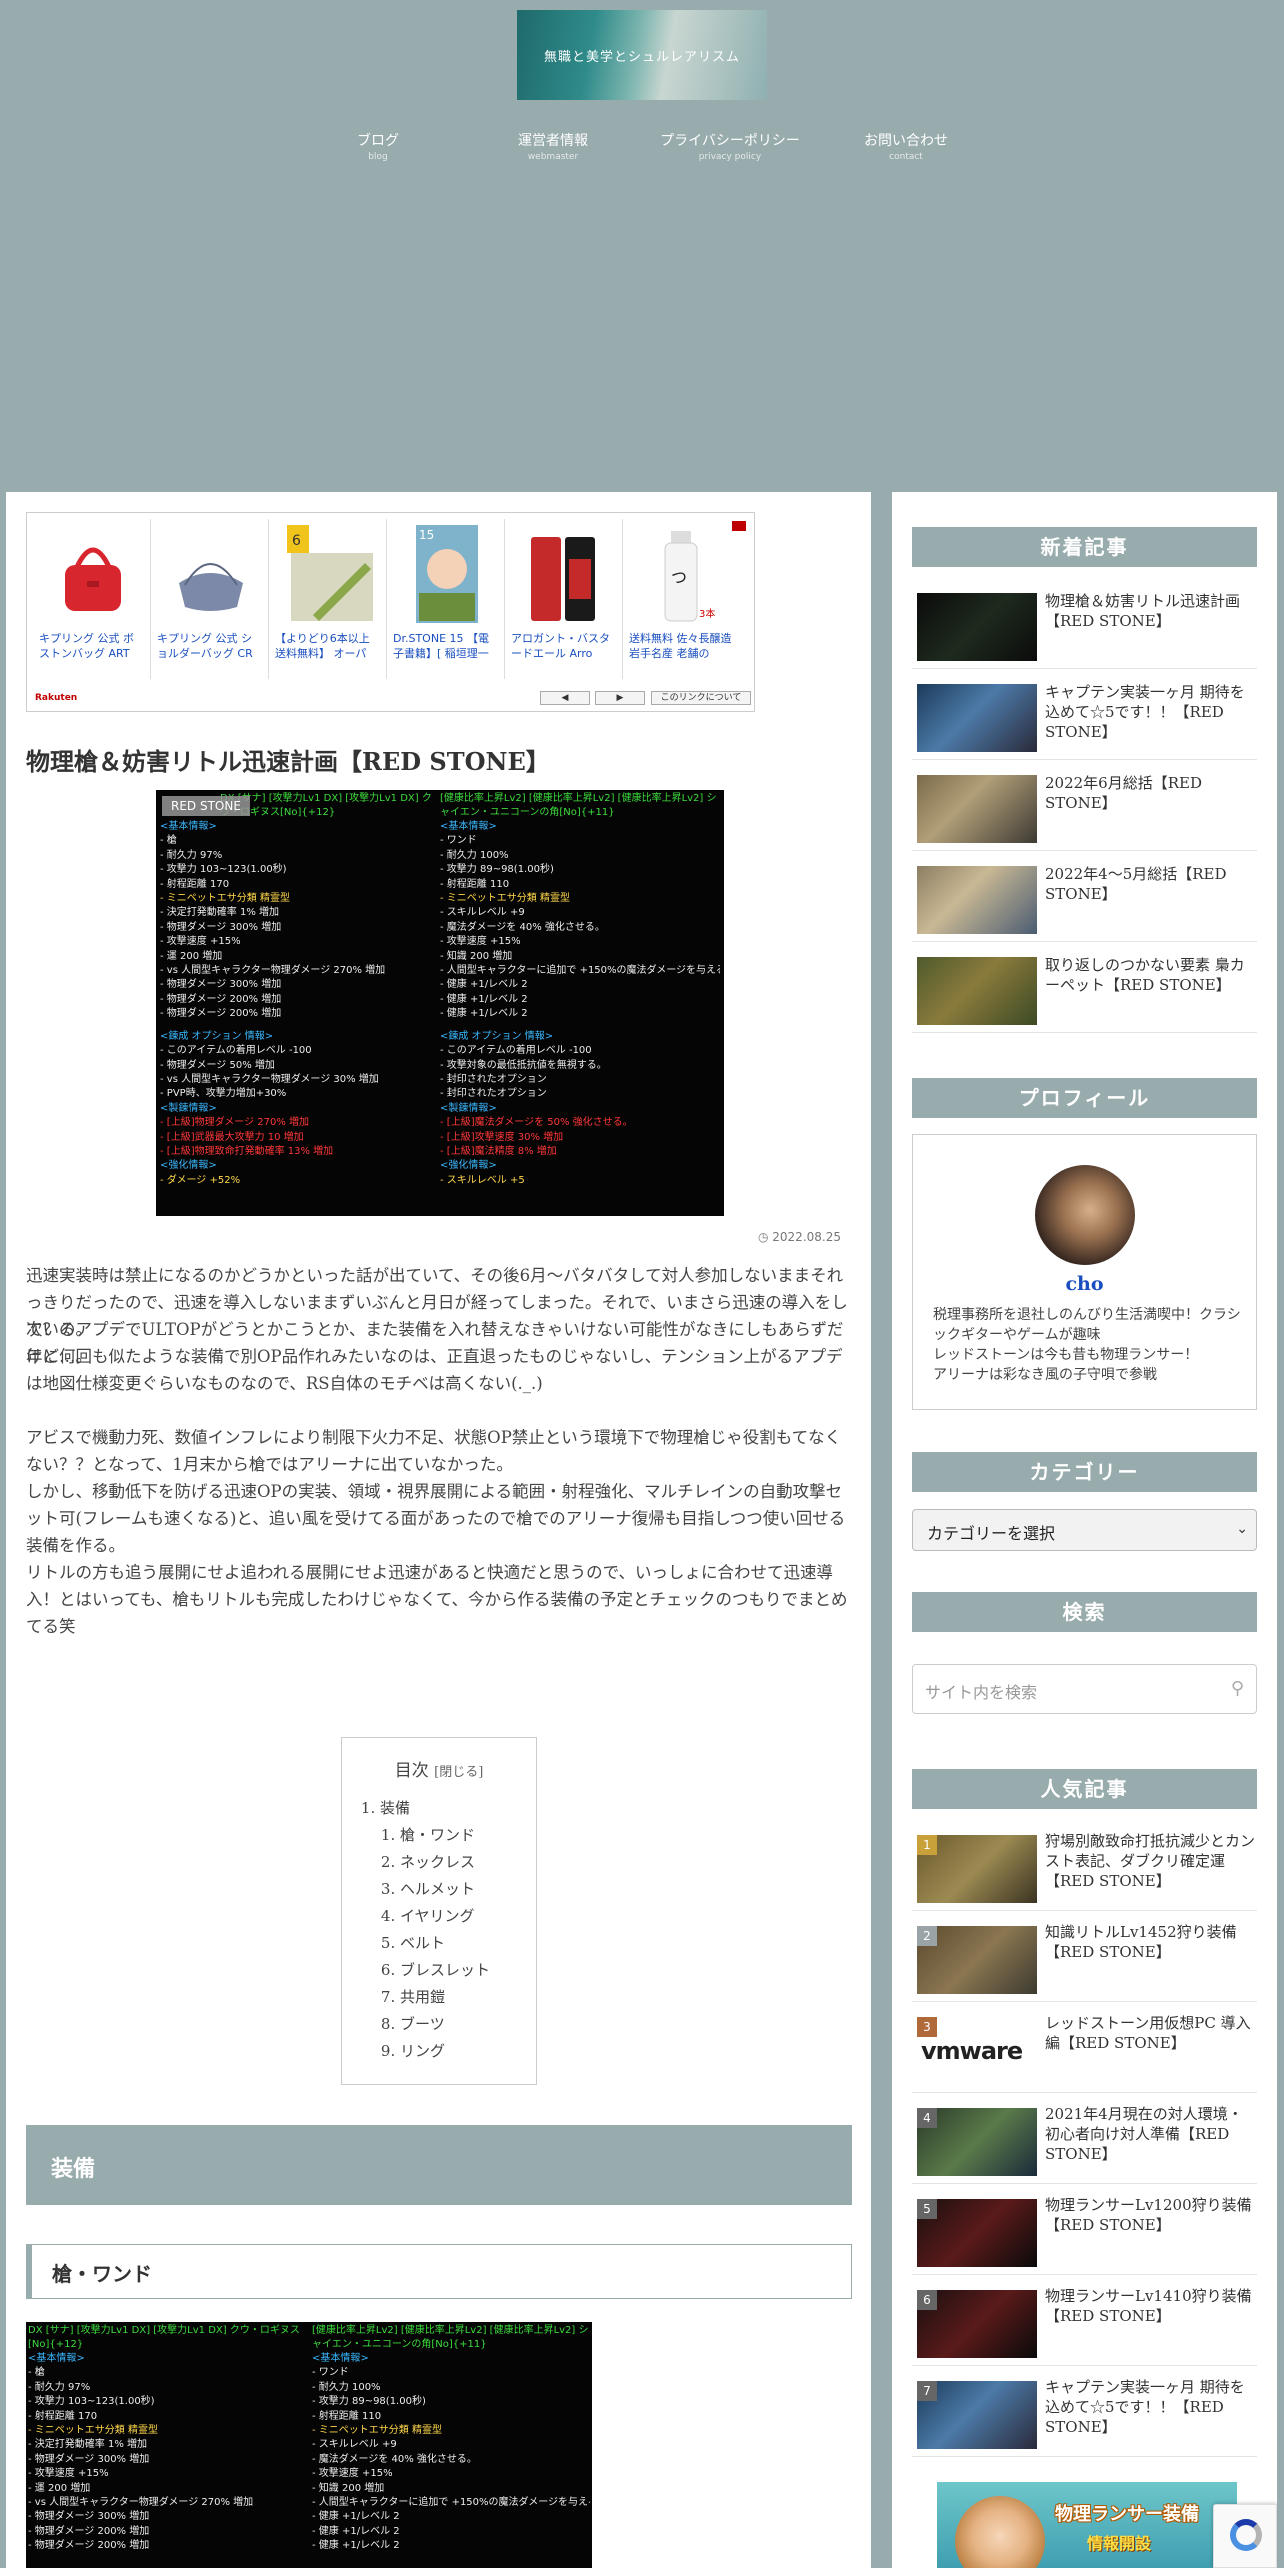 The image size is (1284, 2568). What do you see at coordinates (497, 1036) in the screenshot?
I see `game-stat-line: <錬成 オプション 情報>` at bounding box center [497, 1036].